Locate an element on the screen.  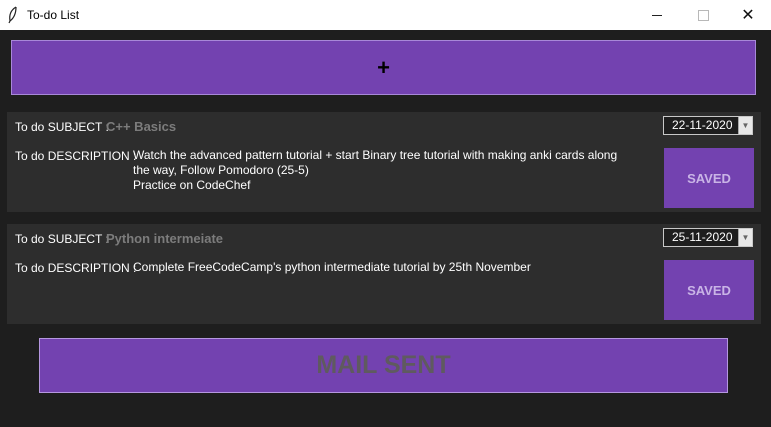
date-picker: 25-11-2020 ▼ is located at coordinates (708, 237).